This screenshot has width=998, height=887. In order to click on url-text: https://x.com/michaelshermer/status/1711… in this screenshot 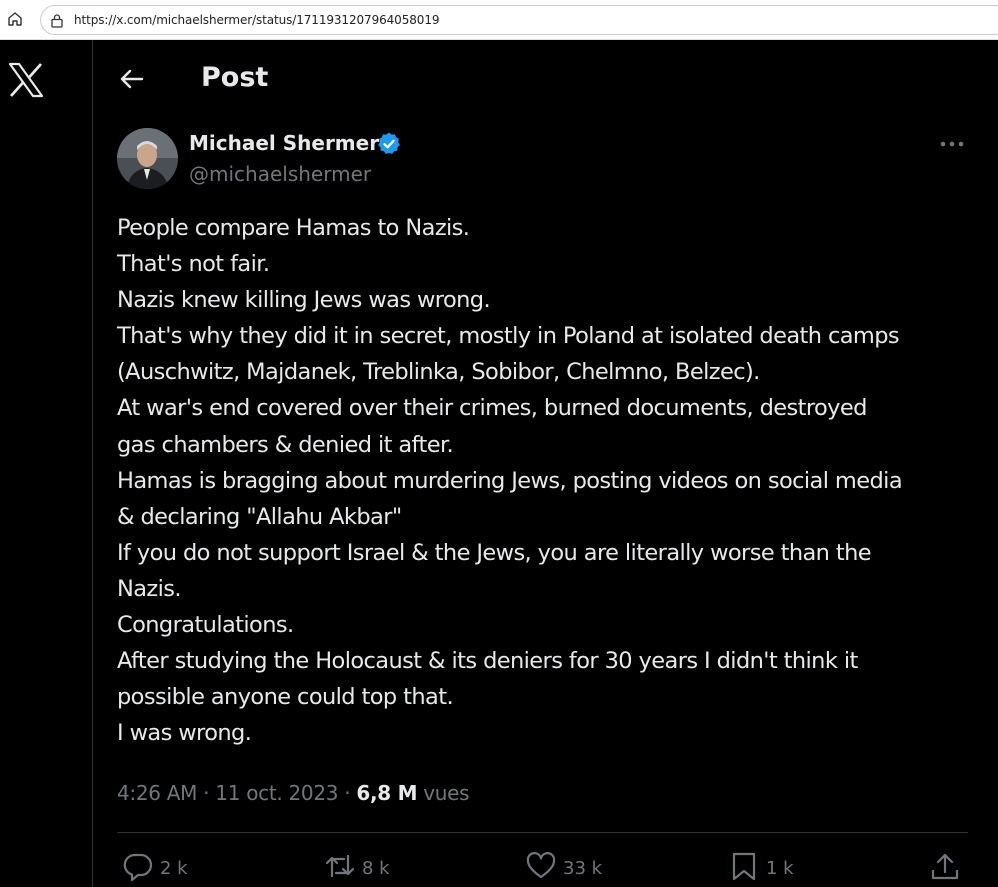, I will do `click(256, 20)`.